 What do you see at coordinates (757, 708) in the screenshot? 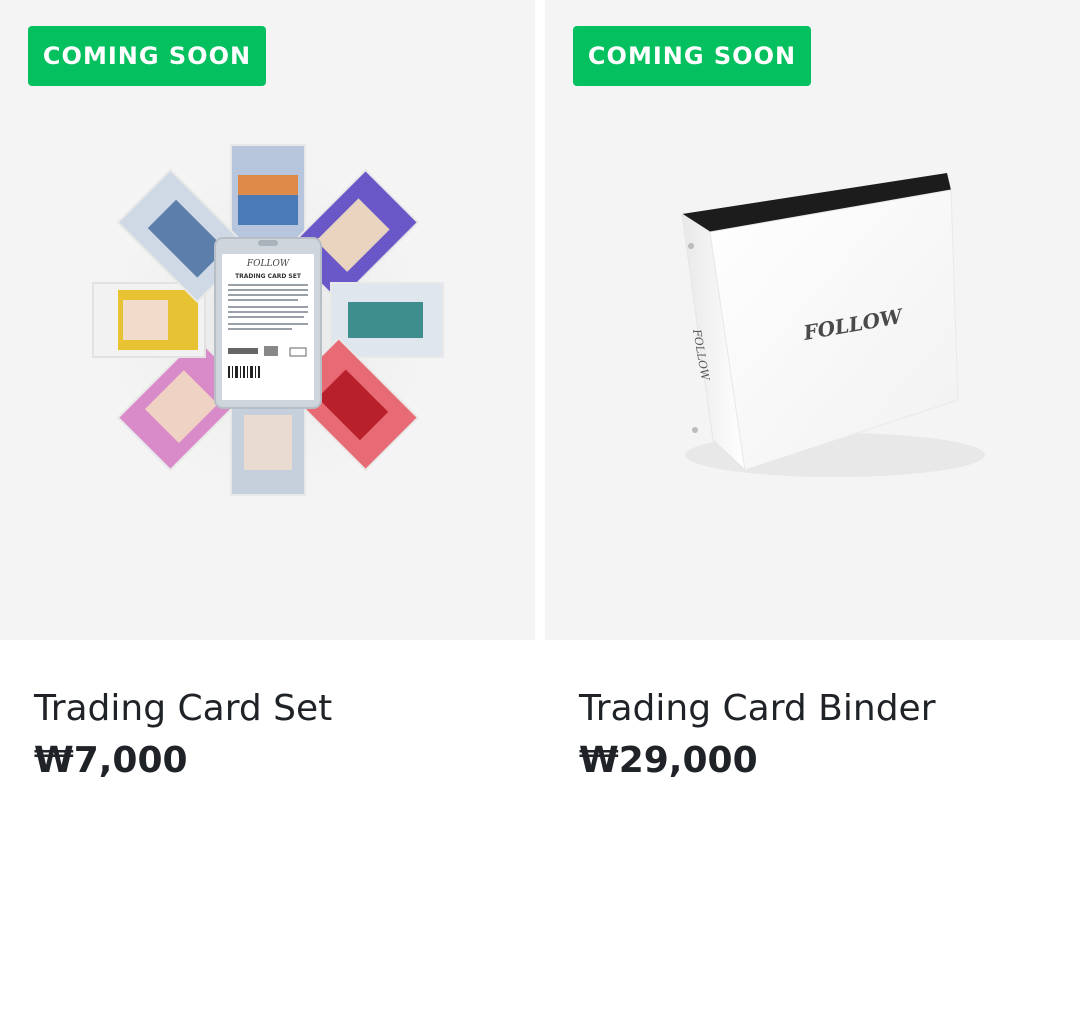
I see `product-name: Trading Card Binder` at bounding box center [757, 708].